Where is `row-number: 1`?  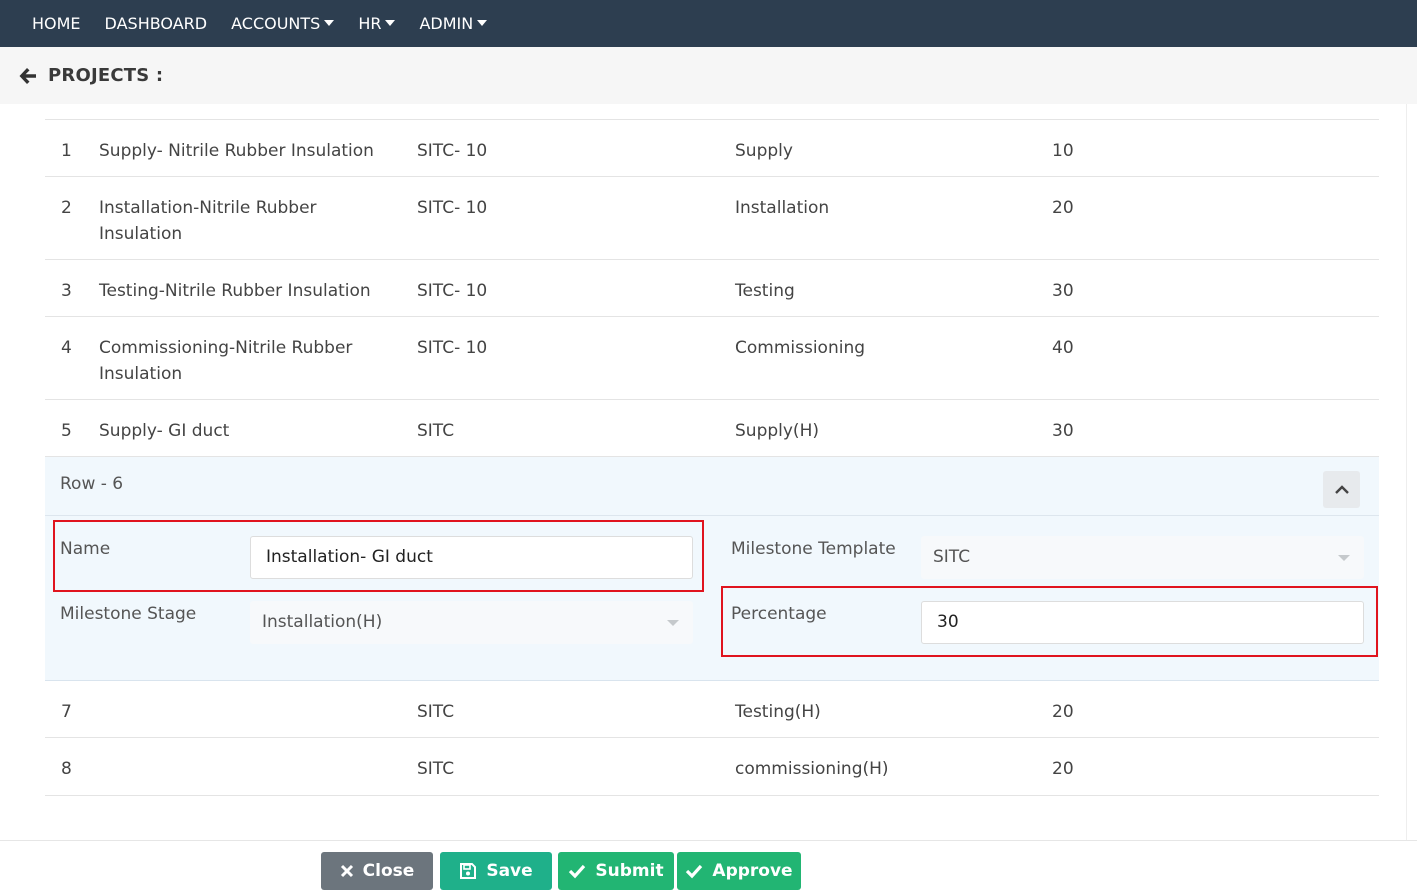
row-number: 1 is located at coordinates (66, 151).